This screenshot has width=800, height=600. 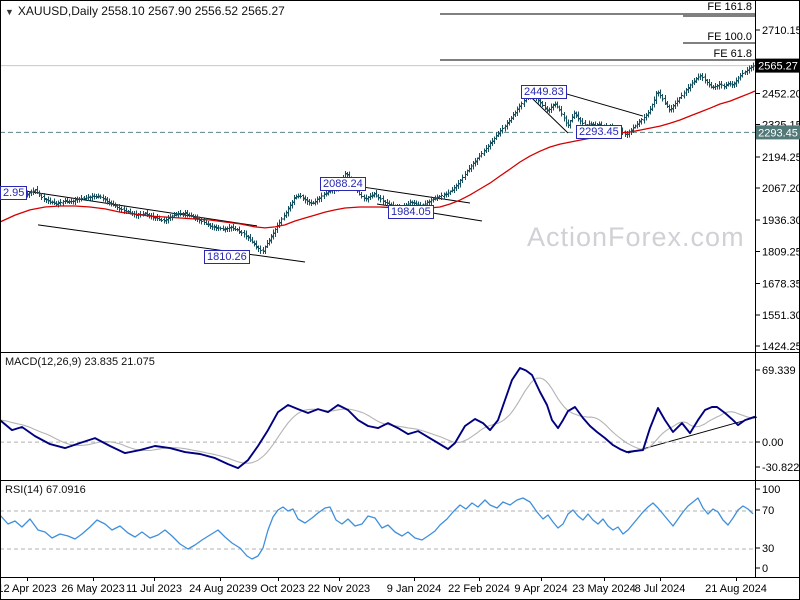 What do you see at coordinates (193, 11) in the screenshot?
I see `ohlc-values: 2558.10 2567.90 2556.52 2565.27` at bounding box center [193, 11].